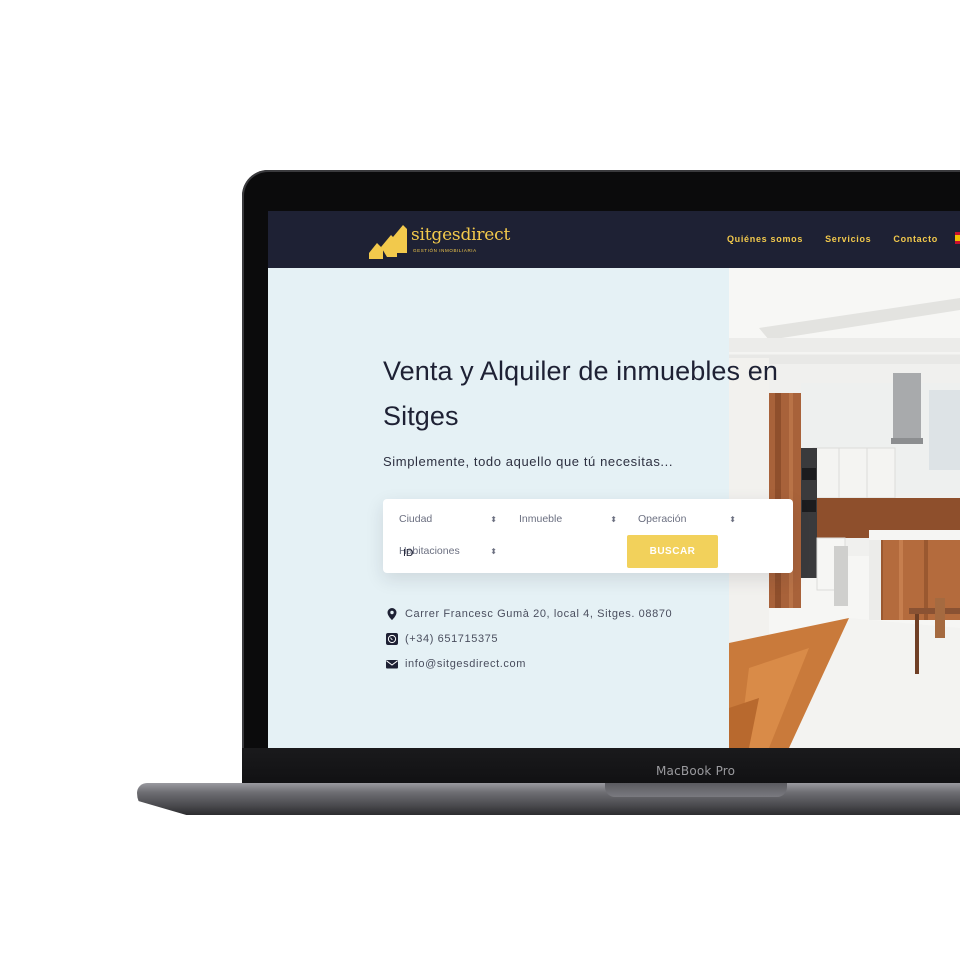  I want to click on hero-title-line2: Sitges, so click(421, 416).